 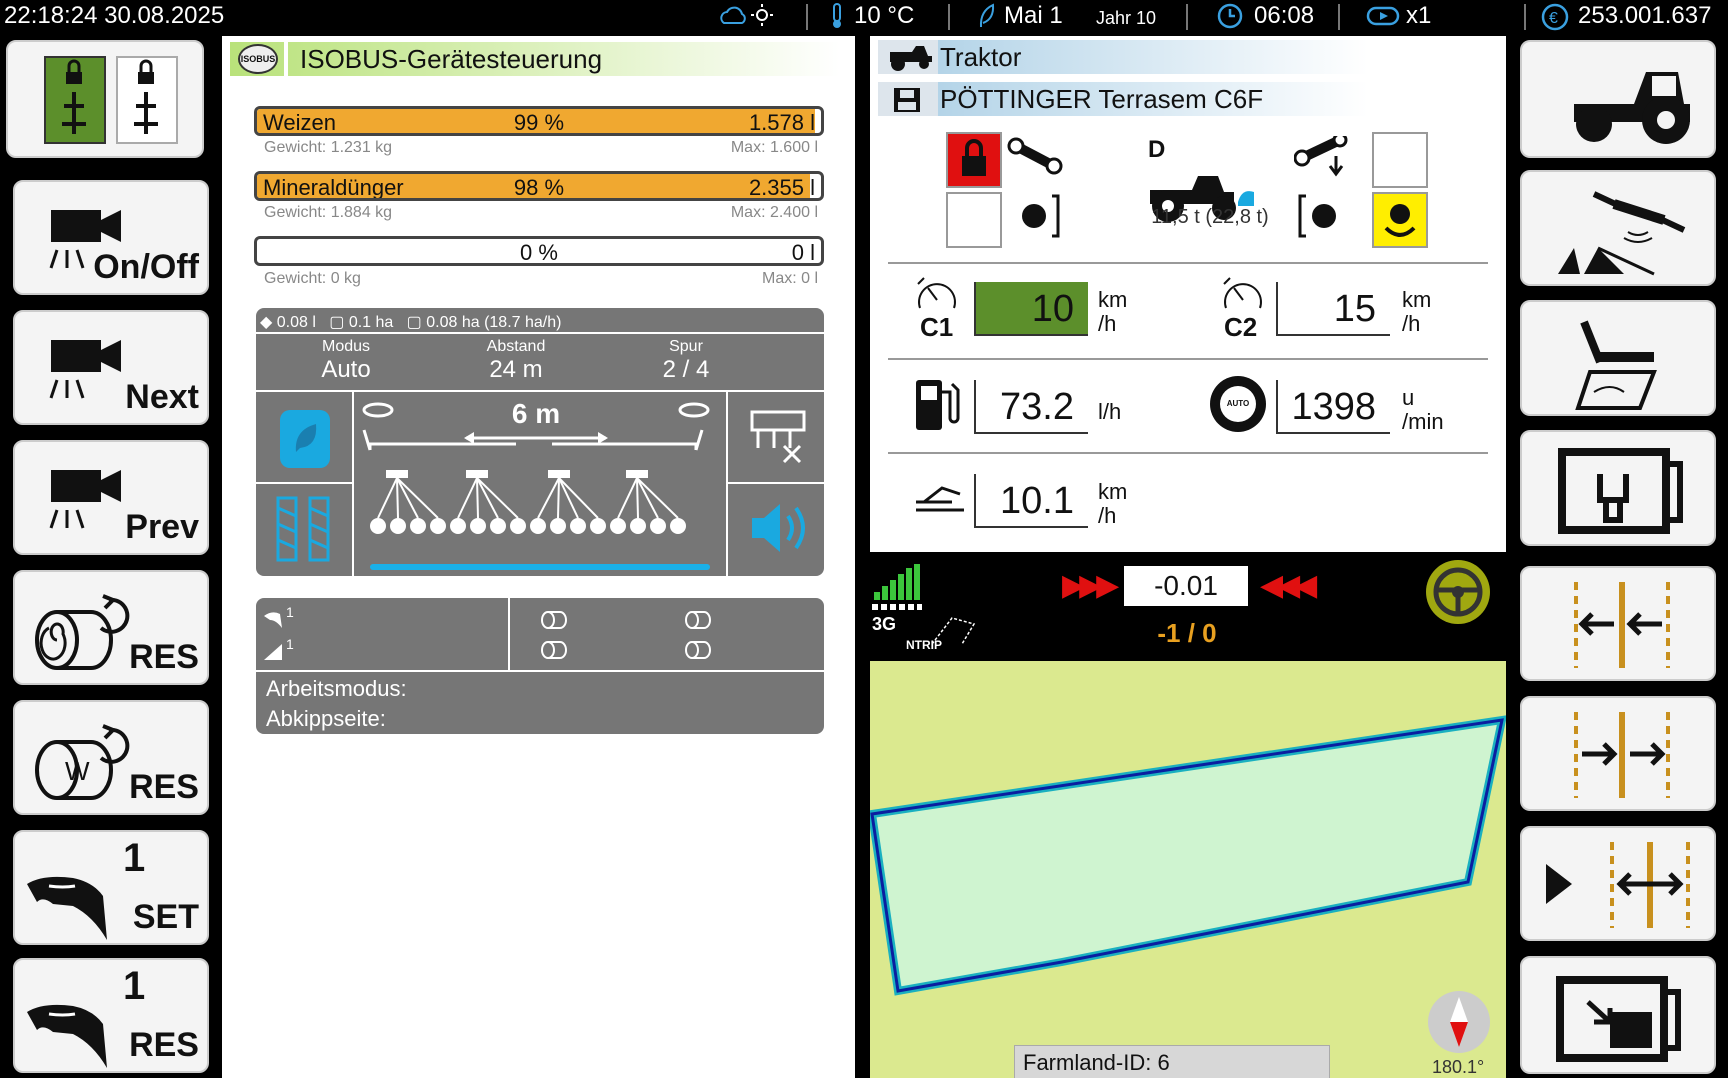 I want to click on steering-wheel-icon, so click(x=1458, y=592).